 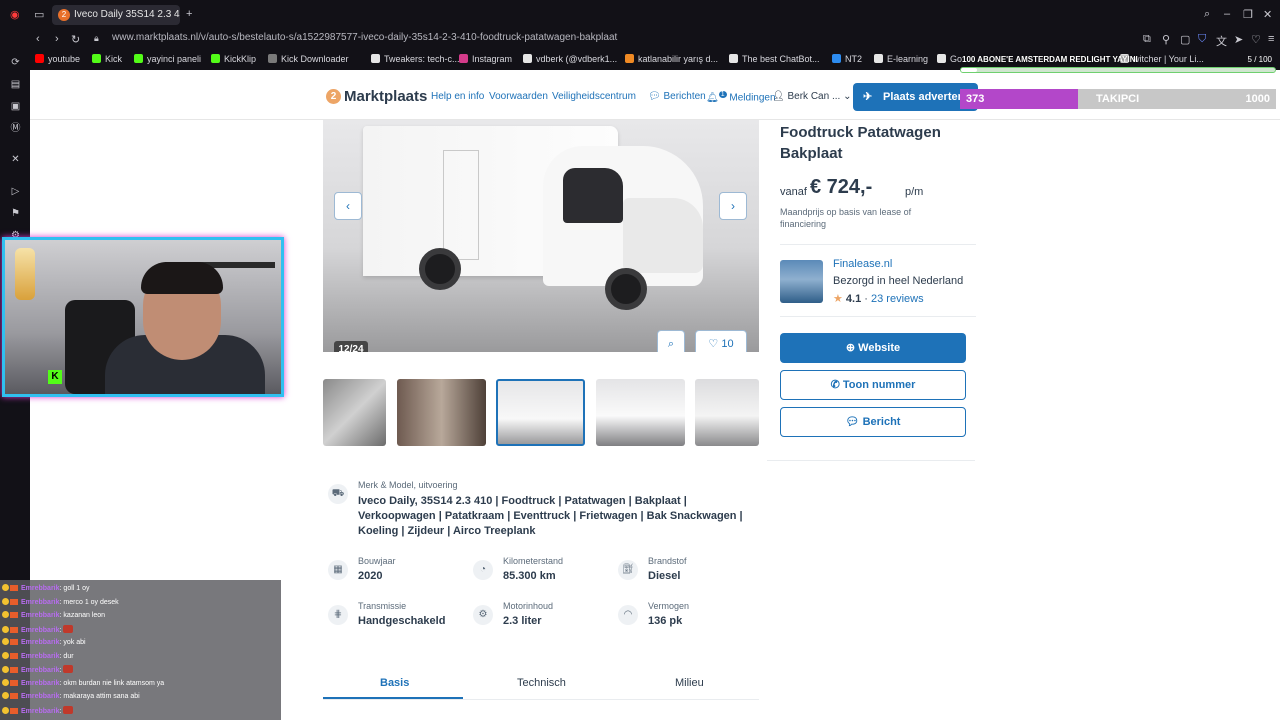 I want to click on site-logo: Marktplaats, so click(x=385, y=96).